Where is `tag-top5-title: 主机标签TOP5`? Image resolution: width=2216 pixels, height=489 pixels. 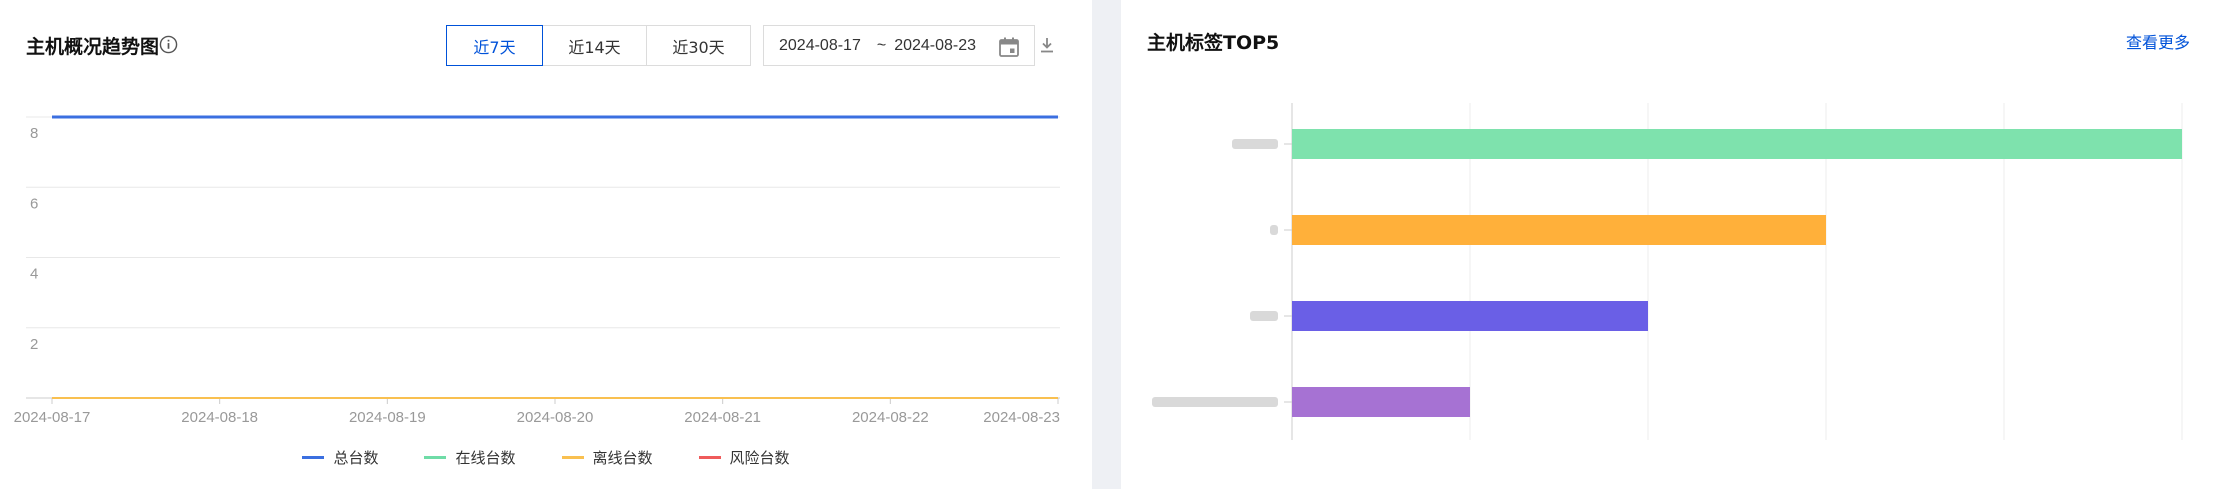 tag-top5-title: 主机标签TOP5 is located at coordinates (1213, 43).